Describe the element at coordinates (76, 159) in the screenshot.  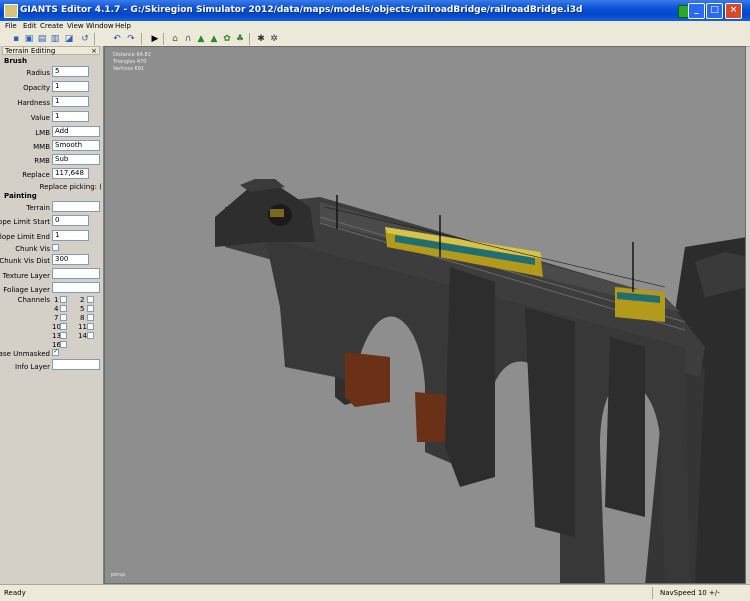
I see `rmb-field: Sub` at that location.